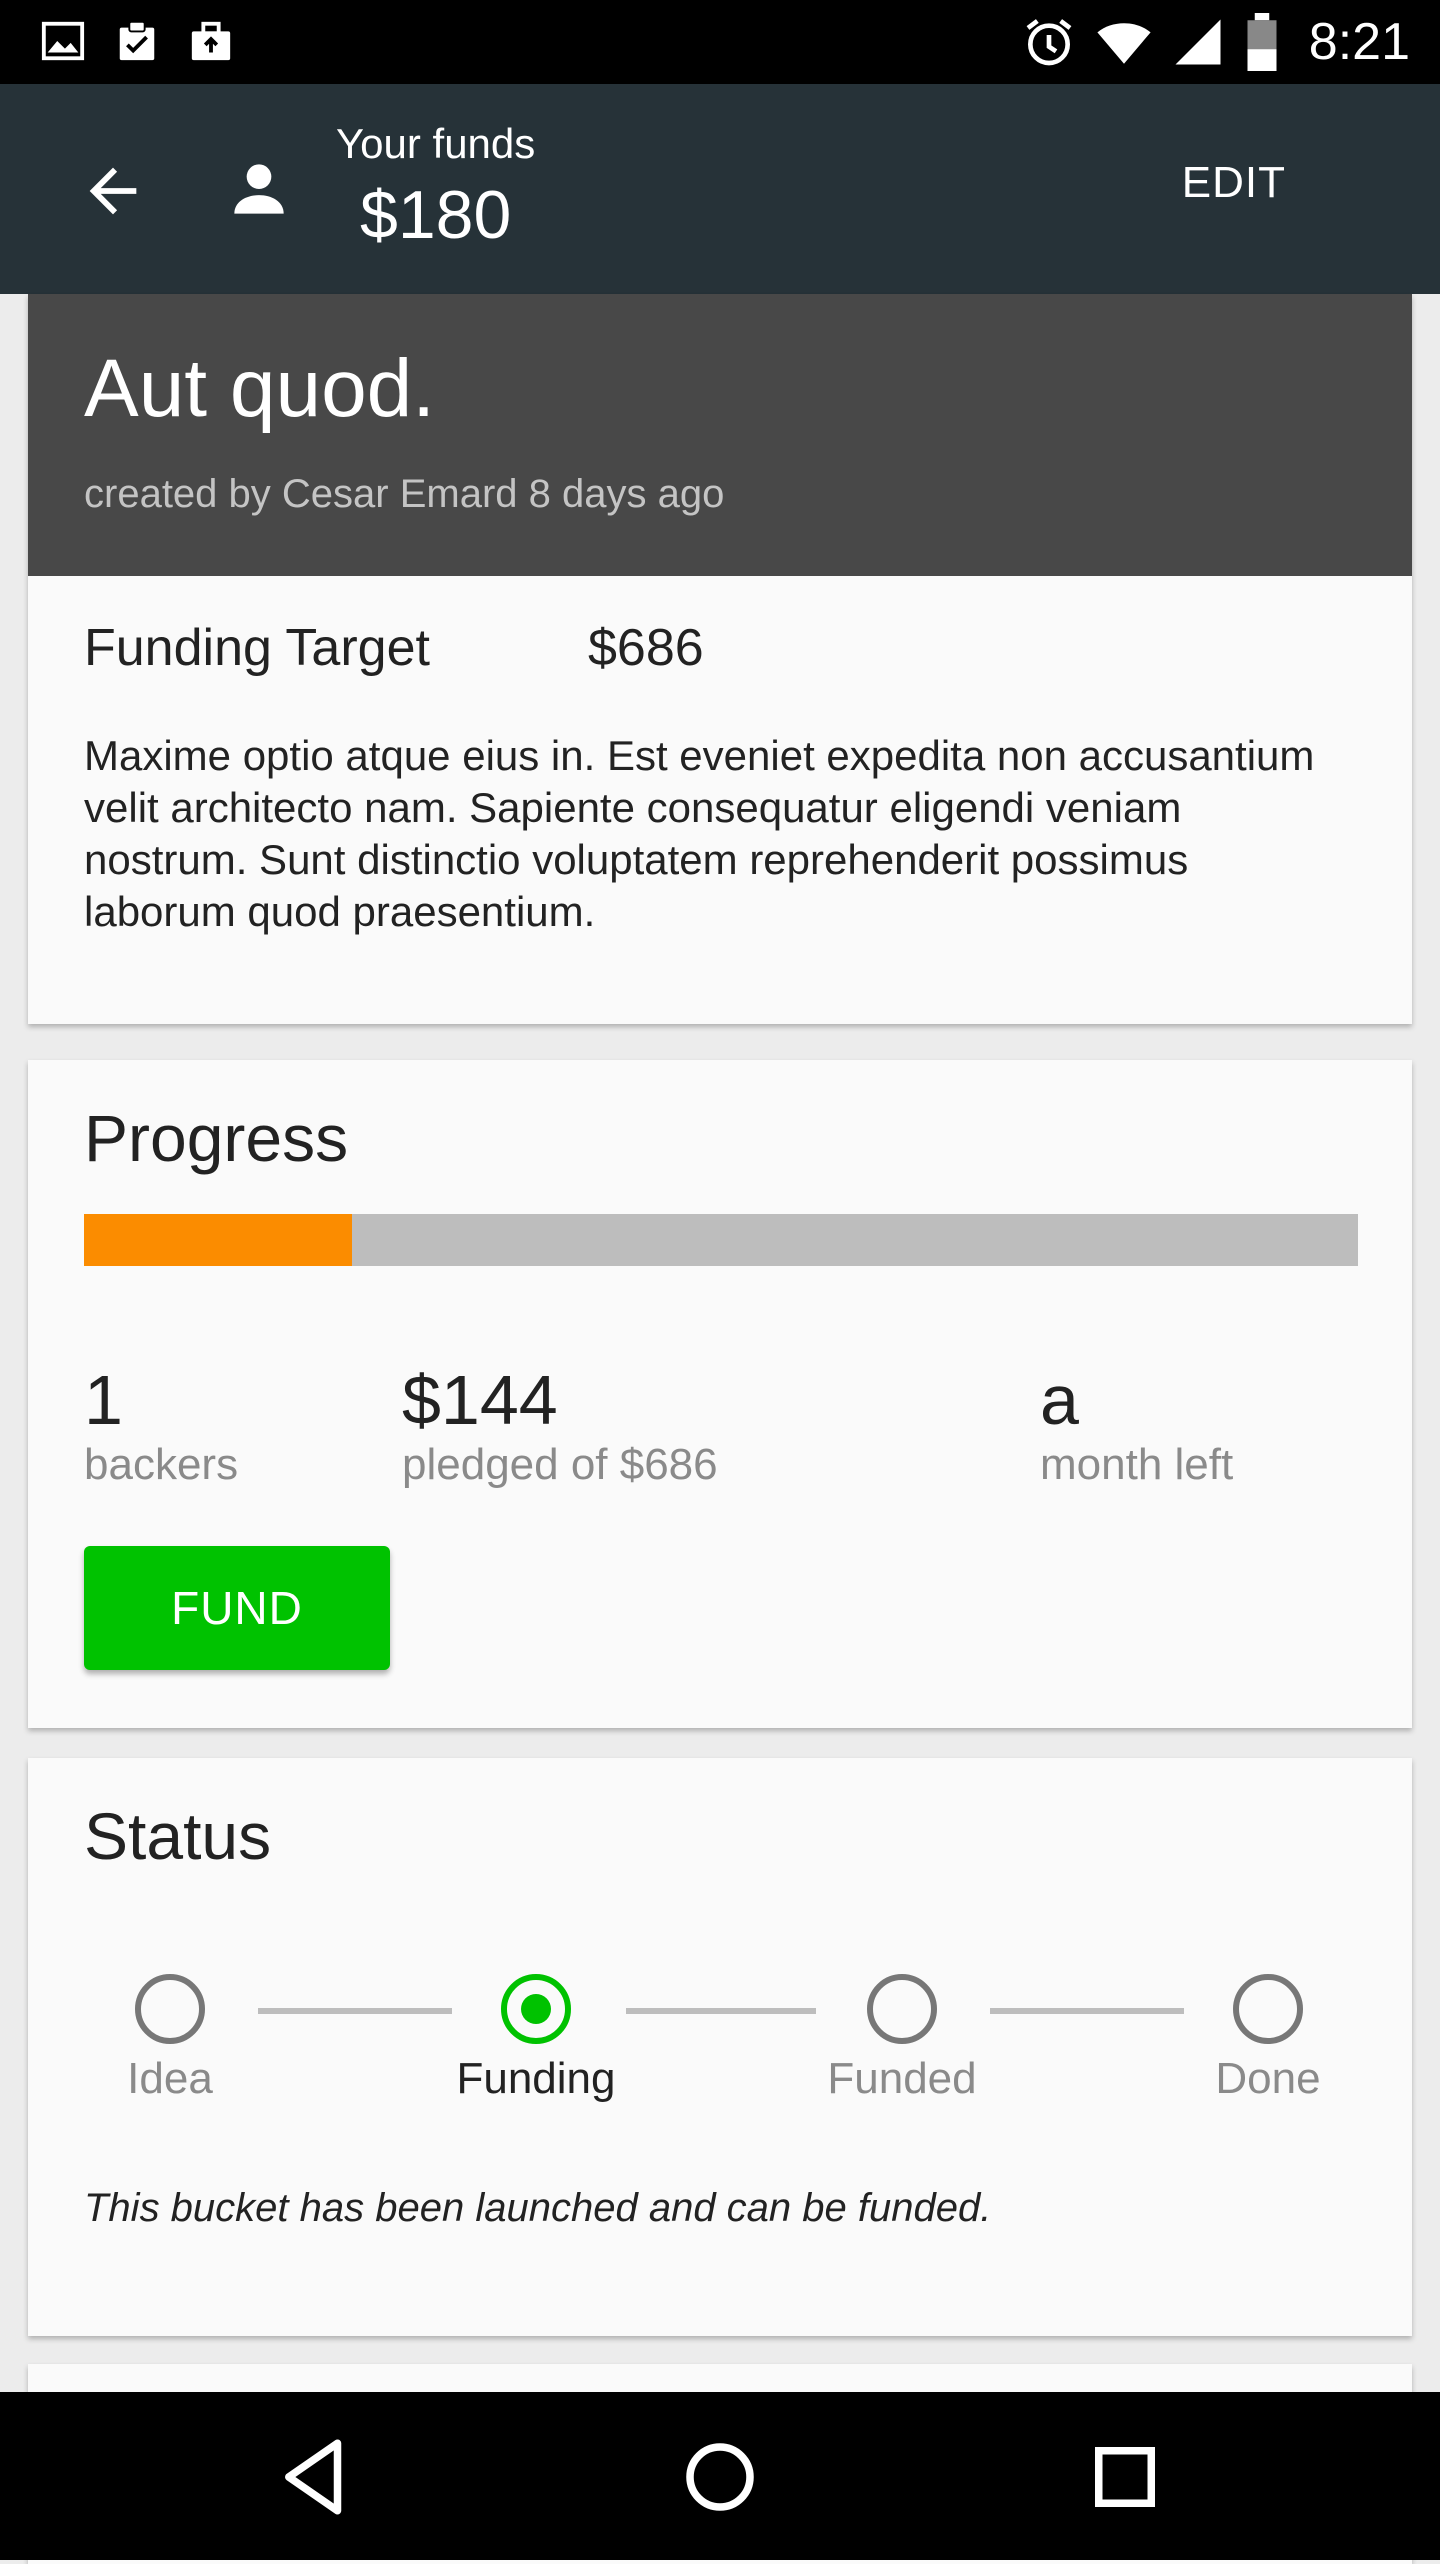  What do you see at coordinates (103, 1400) in the screenshot?
I see `backers-count: 1` at bounding box center [103, 1400].